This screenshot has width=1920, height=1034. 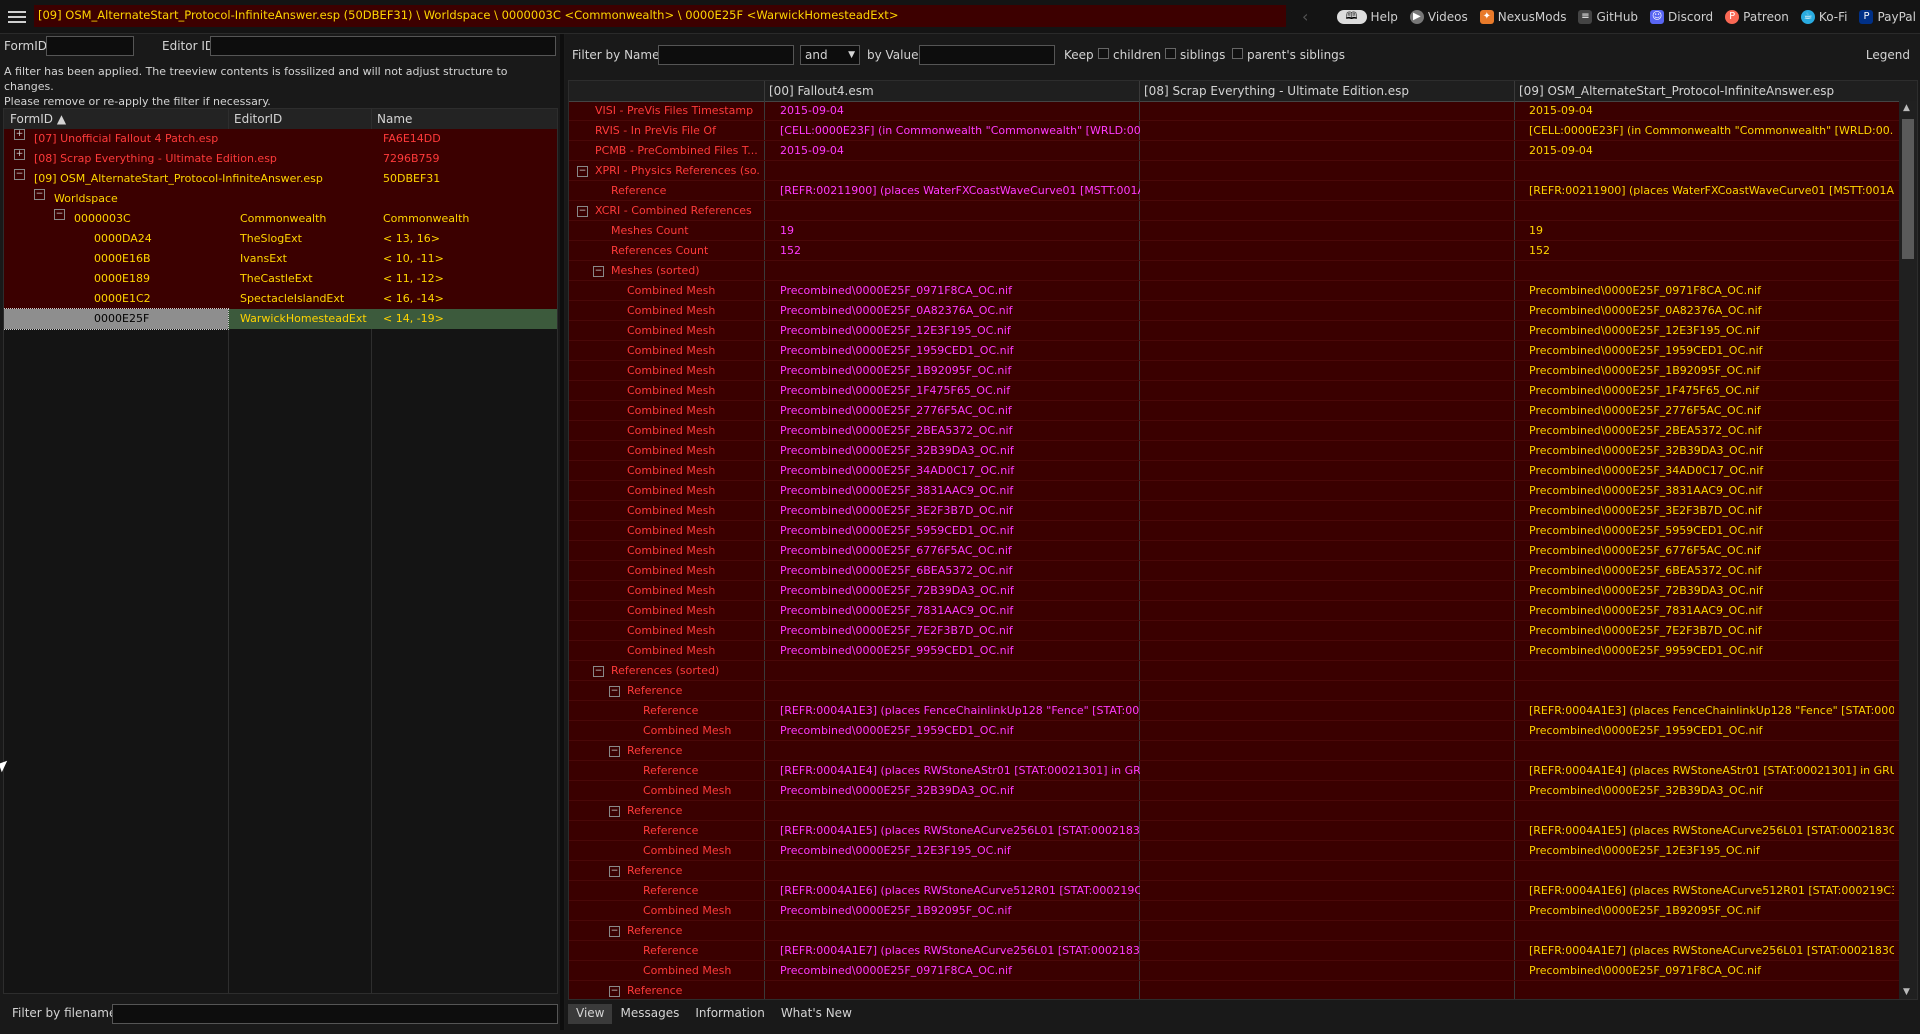 What do you see at coordinates (1234, 231) in the screenshot?
I see `grid-row: Meshes Count 19 19` at bounding box center [1234, 231].